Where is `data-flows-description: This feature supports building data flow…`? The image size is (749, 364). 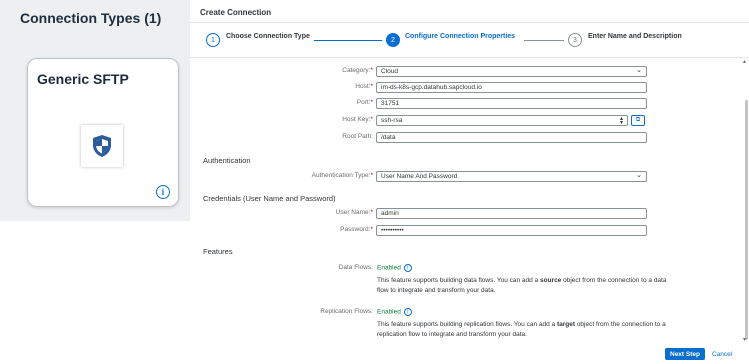
data-flows-description: This feature supports building data flow… is located at coordinates (522, 285).